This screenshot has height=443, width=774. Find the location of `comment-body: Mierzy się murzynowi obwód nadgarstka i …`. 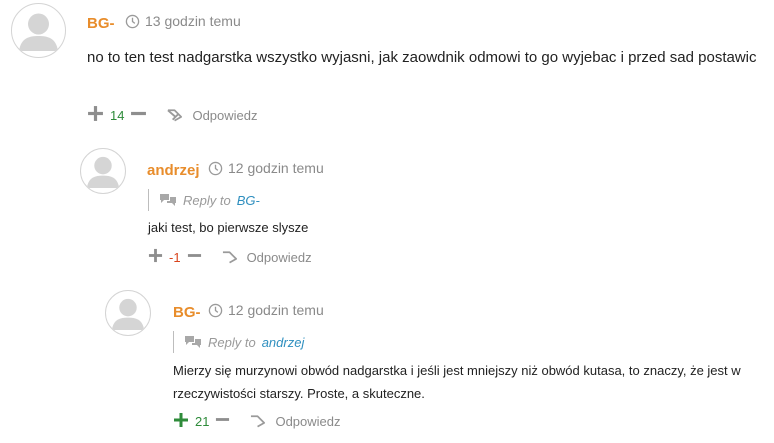

comment-body: Mierzy się murzynowi obwód nadgarstka i … is located at coordinates (457, 382).